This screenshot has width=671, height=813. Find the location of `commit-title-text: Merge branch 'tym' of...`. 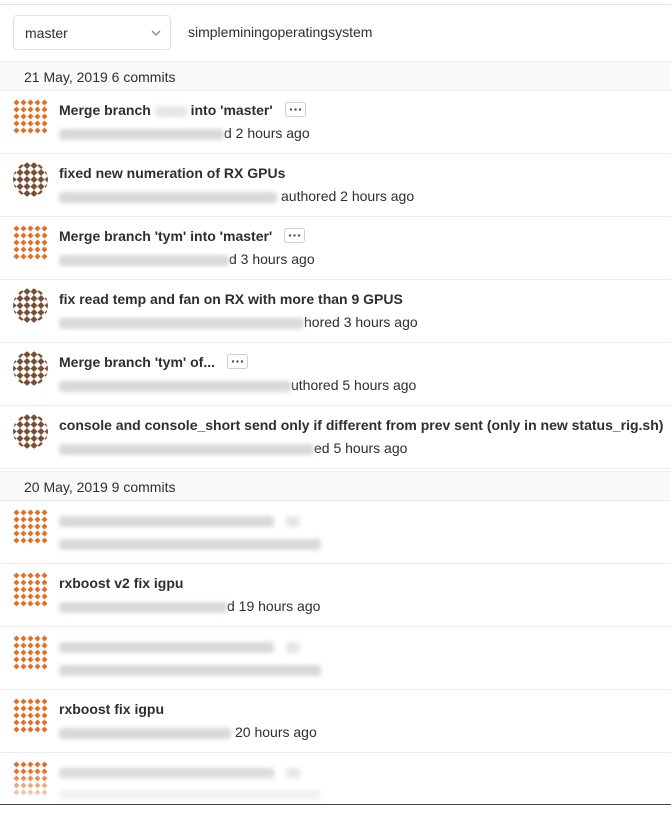

commit-title-text: Merge branch 'tym' of... is located at coordinates (137, 362).